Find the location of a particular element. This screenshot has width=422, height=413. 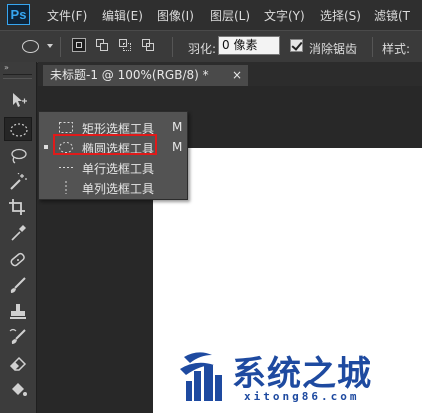

paint-bucket-icon is located at coordinates (19, 389).